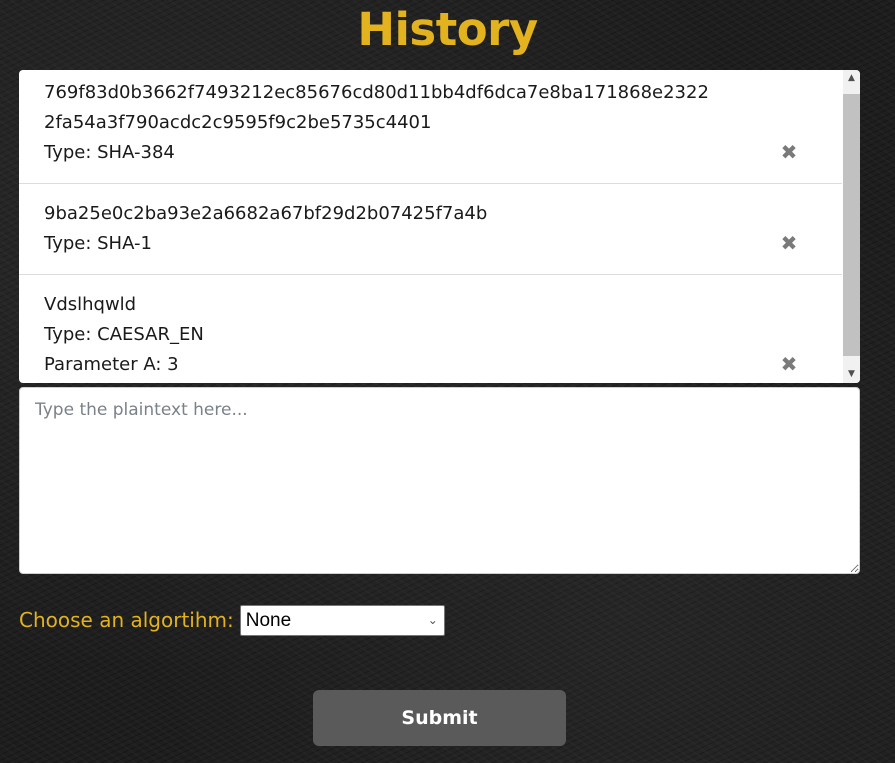 This screenshot has height=763, width=895. Describe the element at coordinates (98, 243) in the screenshot. I see `history-type-line: Type: SHA-1` at that location.